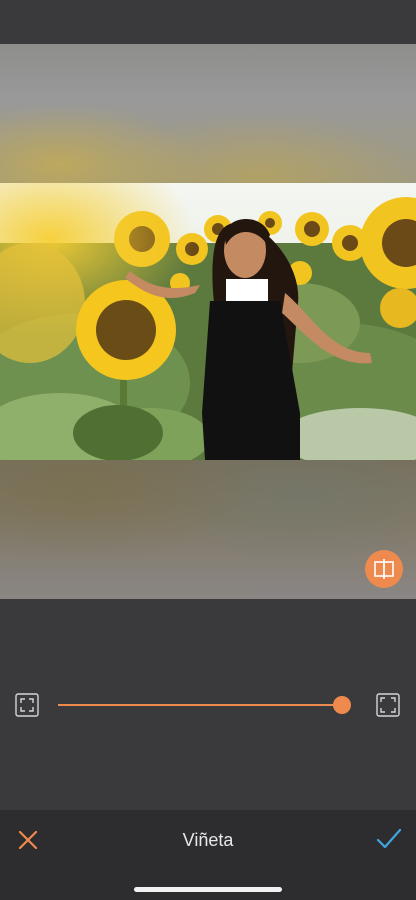 This screenshot has height=900, width=416. Describe the element at coordinates (208, 22) in the screenshot. I see `top-bar` at that location.